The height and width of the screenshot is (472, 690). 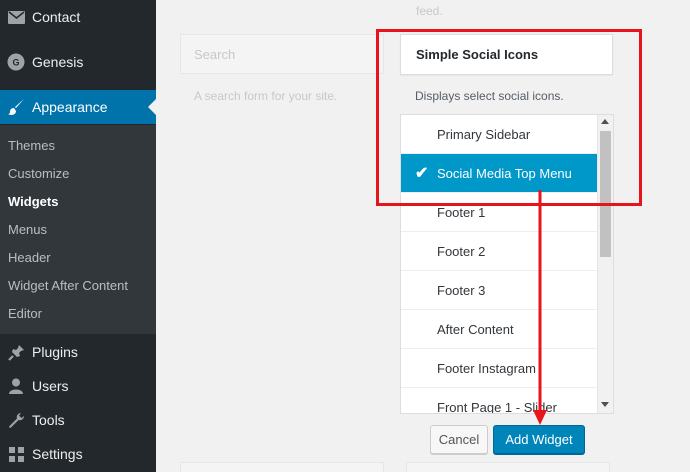 I want to click on submenu-item-themes: Themes, so click(x=31, y=145).